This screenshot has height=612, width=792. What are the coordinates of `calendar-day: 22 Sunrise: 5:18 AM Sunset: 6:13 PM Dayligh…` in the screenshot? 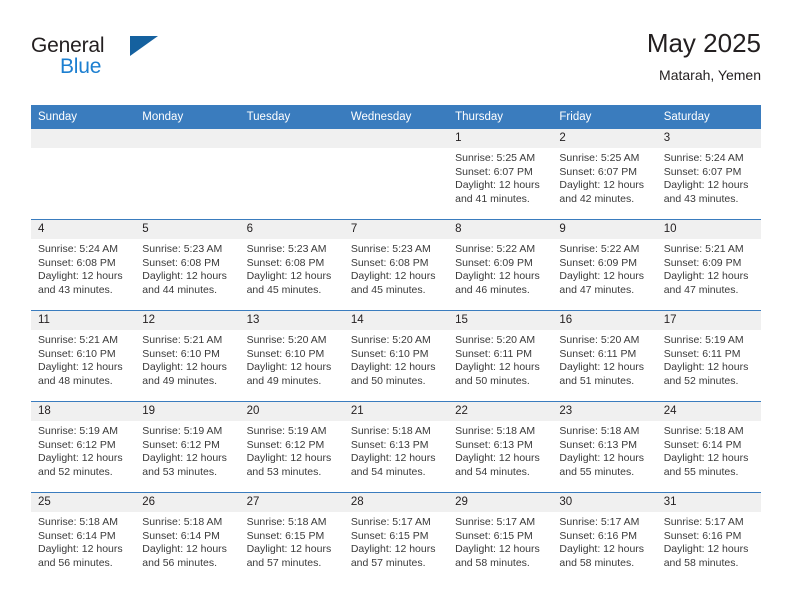 It's located at (500, 447).